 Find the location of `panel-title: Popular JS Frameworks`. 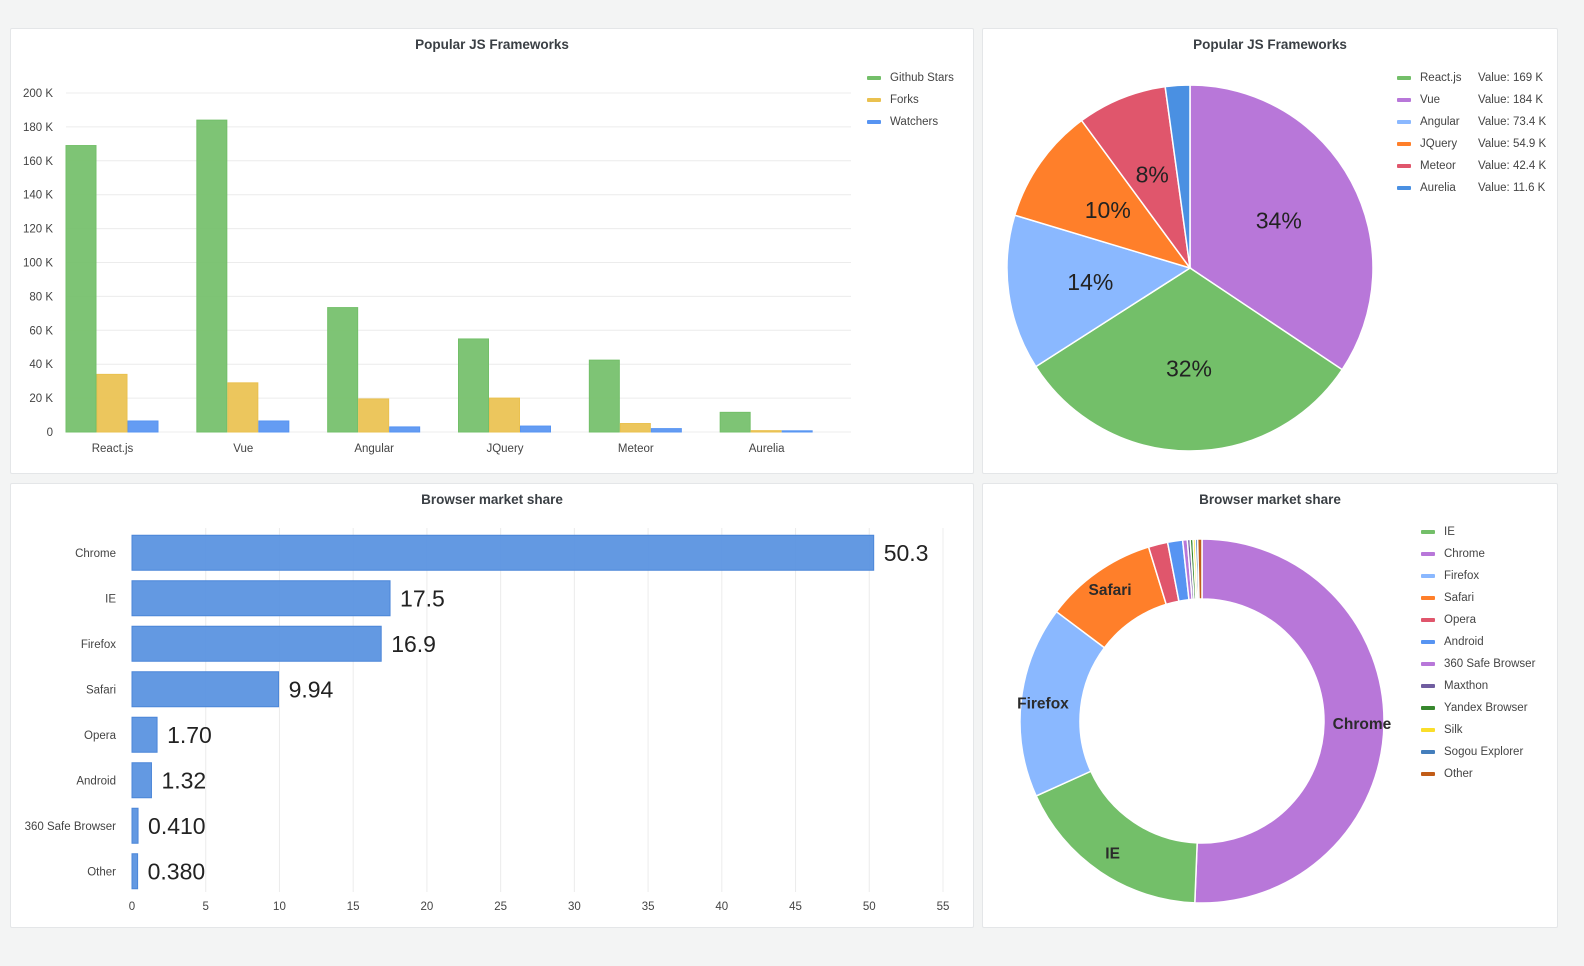

panel-title: Popular JS Frameworks is located at coordinates (492, 44).